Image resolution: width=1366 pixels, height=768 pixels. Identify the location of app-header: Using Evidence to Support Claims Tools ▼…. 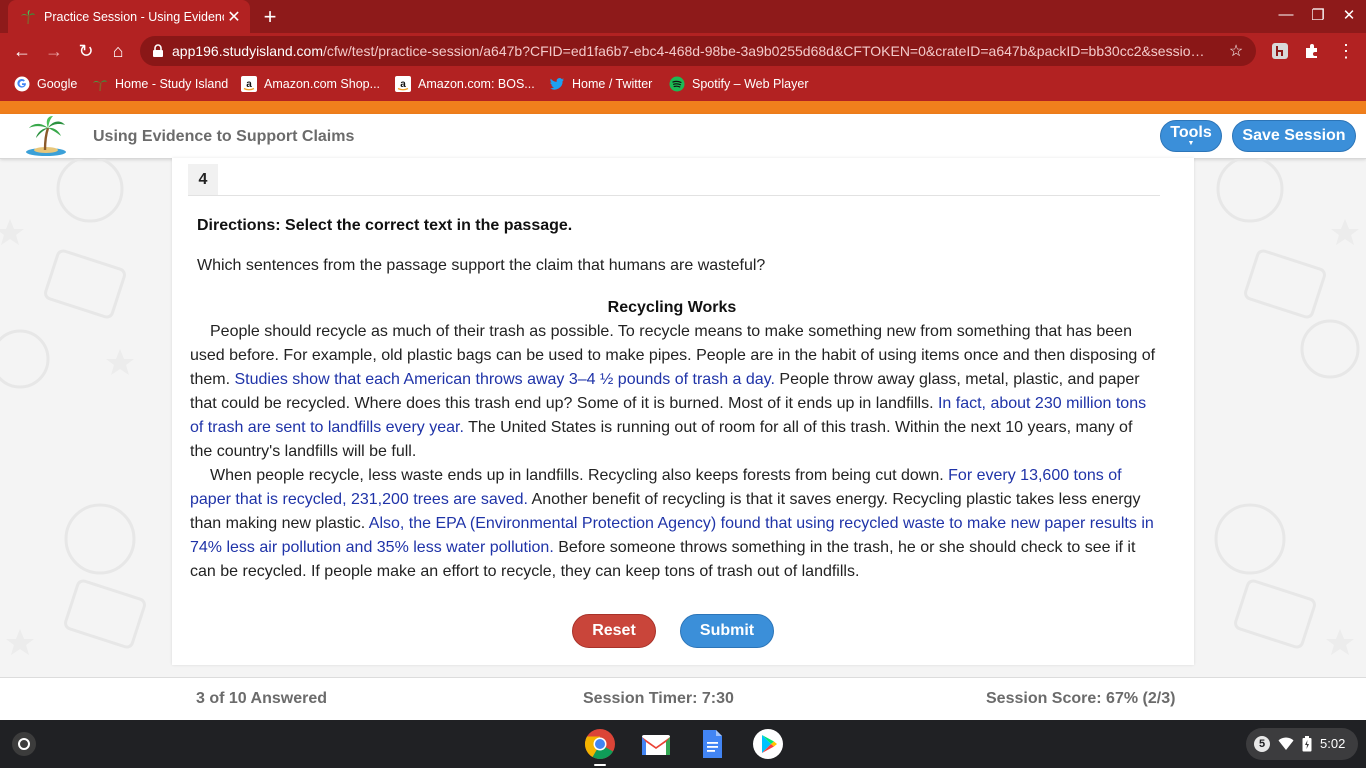
(683, 136).